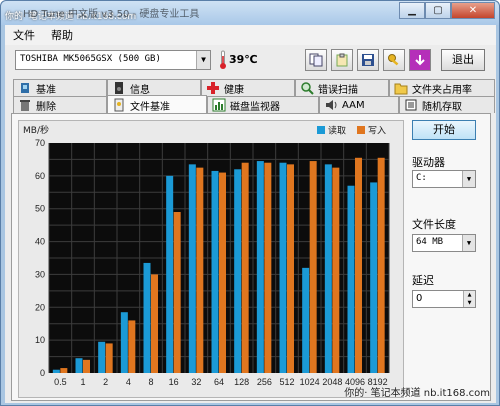 The image size is (500, 406). Describe the element at coordinates (40, 340) in the screenshot. I see `y-tick-label: 10` at that location.